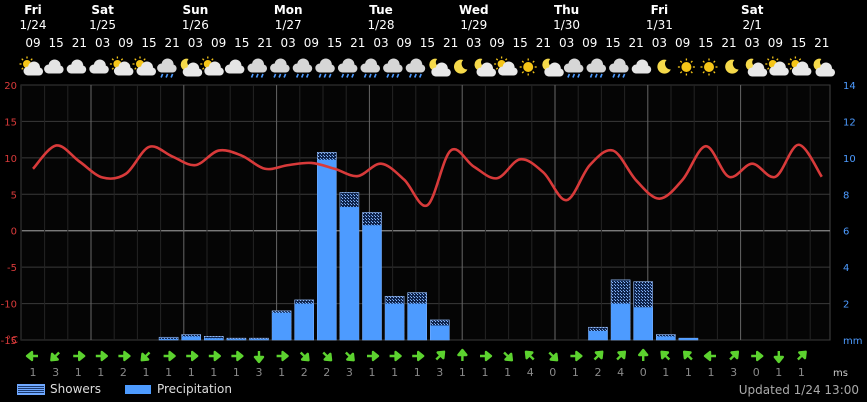 The image size is (867, 402). What do you see at coordinates (137, 389) in the screenshot?
I see `precipitation-legend-swatch` at bounding box center [137, 389].